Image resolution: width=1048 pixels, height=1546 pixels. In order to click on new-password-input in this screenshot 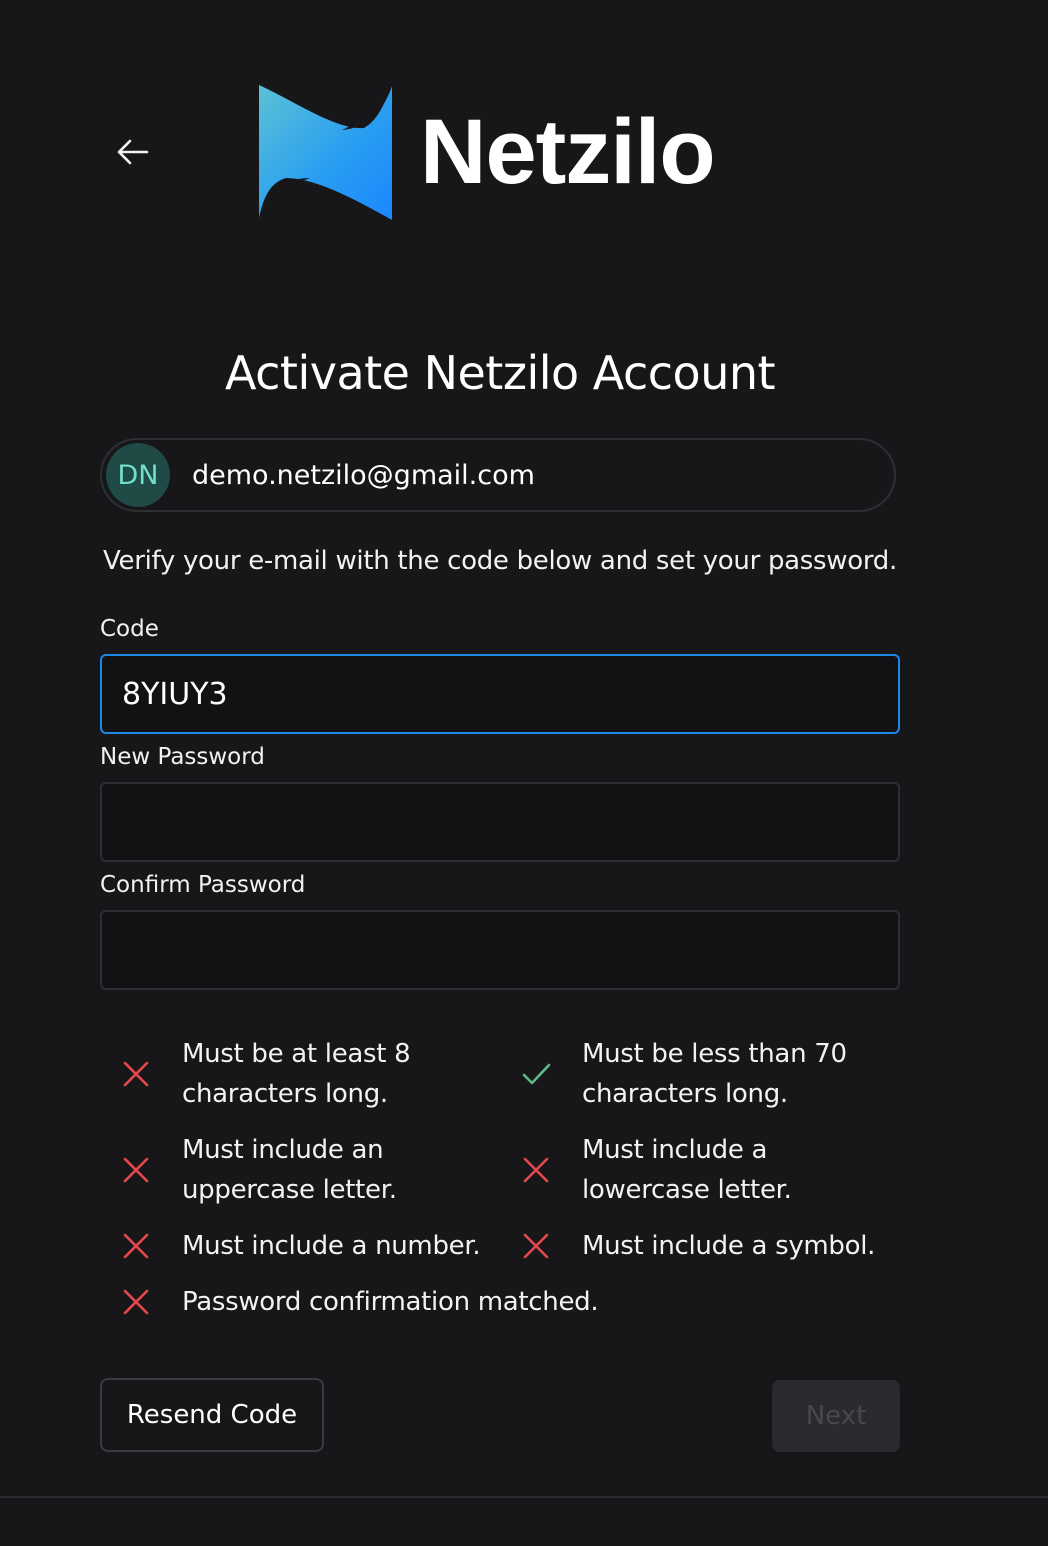, I will do `click(500, 822)`.